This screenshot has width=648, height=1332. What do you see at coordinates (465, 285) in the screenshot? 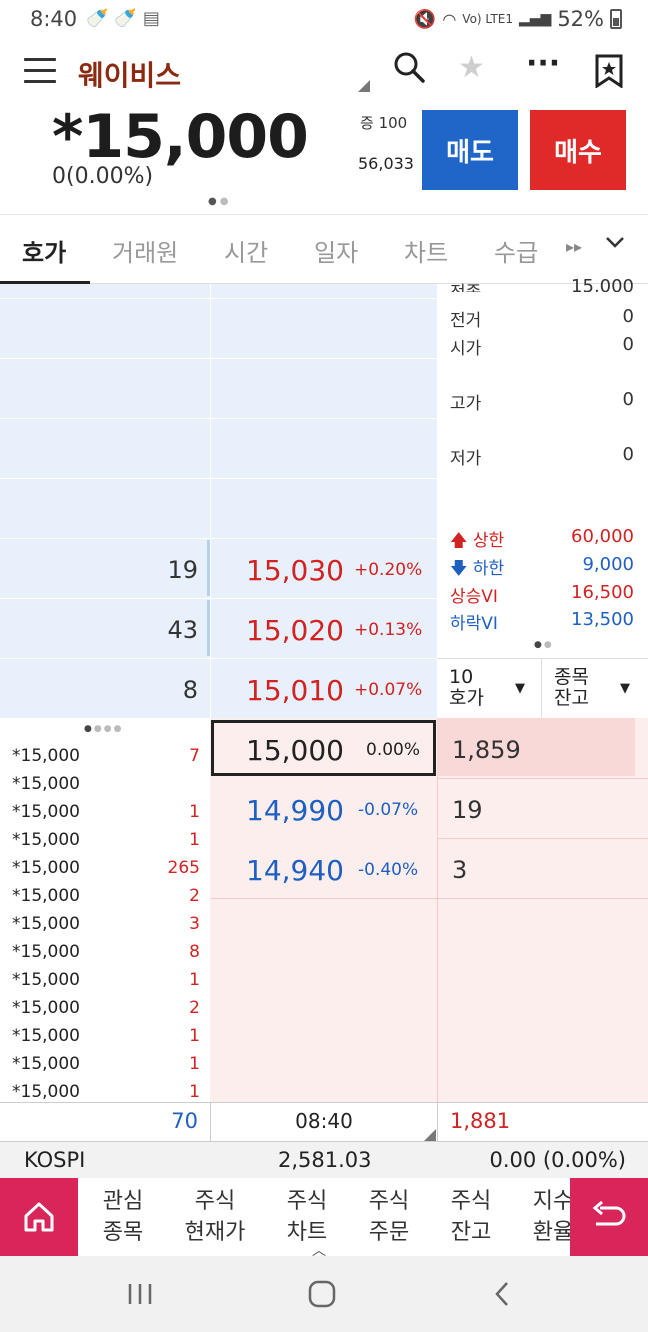
I see `info-label-prev-close: 전종` at bounding box center [465, 285].